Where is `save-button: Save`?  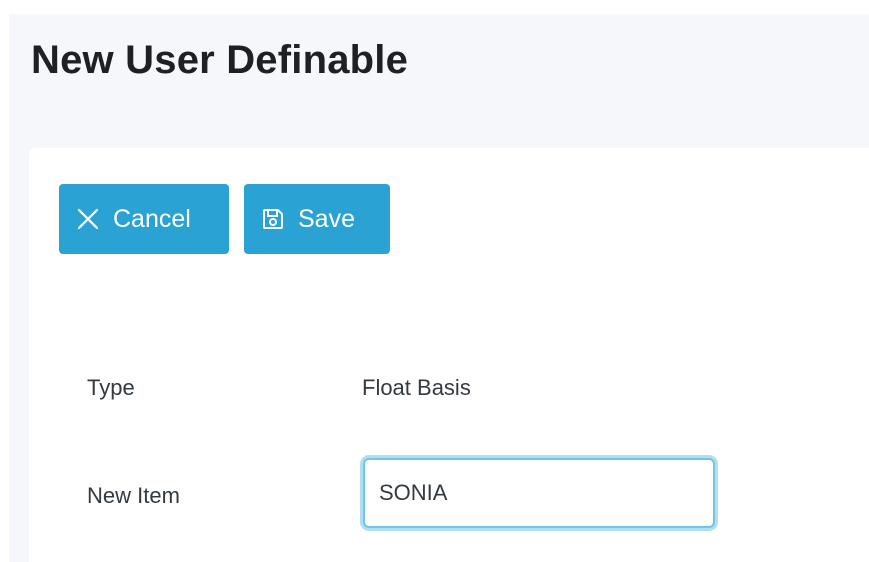 save-button: Save is located at coordinates (317, 219).